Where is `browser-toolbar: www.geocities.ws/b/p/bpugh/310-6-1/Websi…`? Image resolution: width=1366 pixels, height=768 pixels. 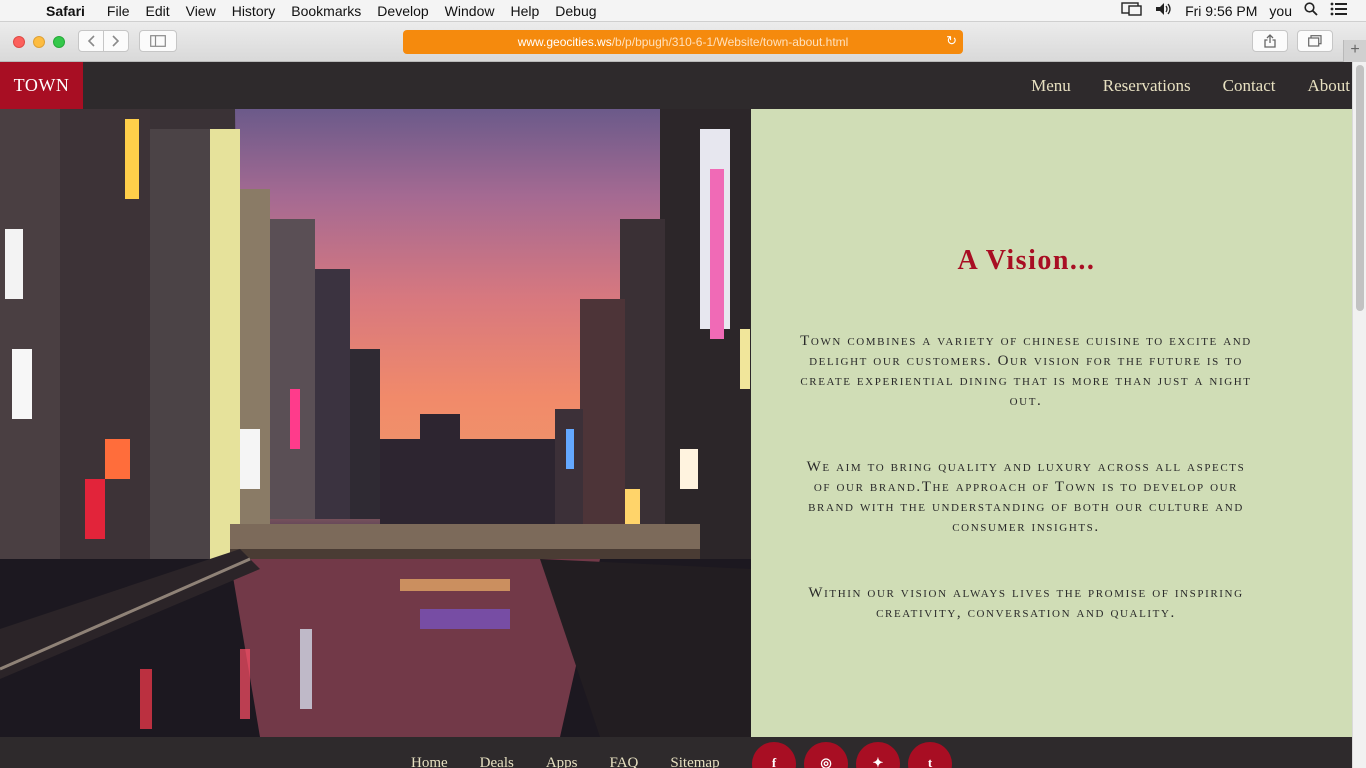 browser-toolbar: www.geocities.ws/b/p/bpugh/310-6-1/Websi… is located at coordinates (683, 42).